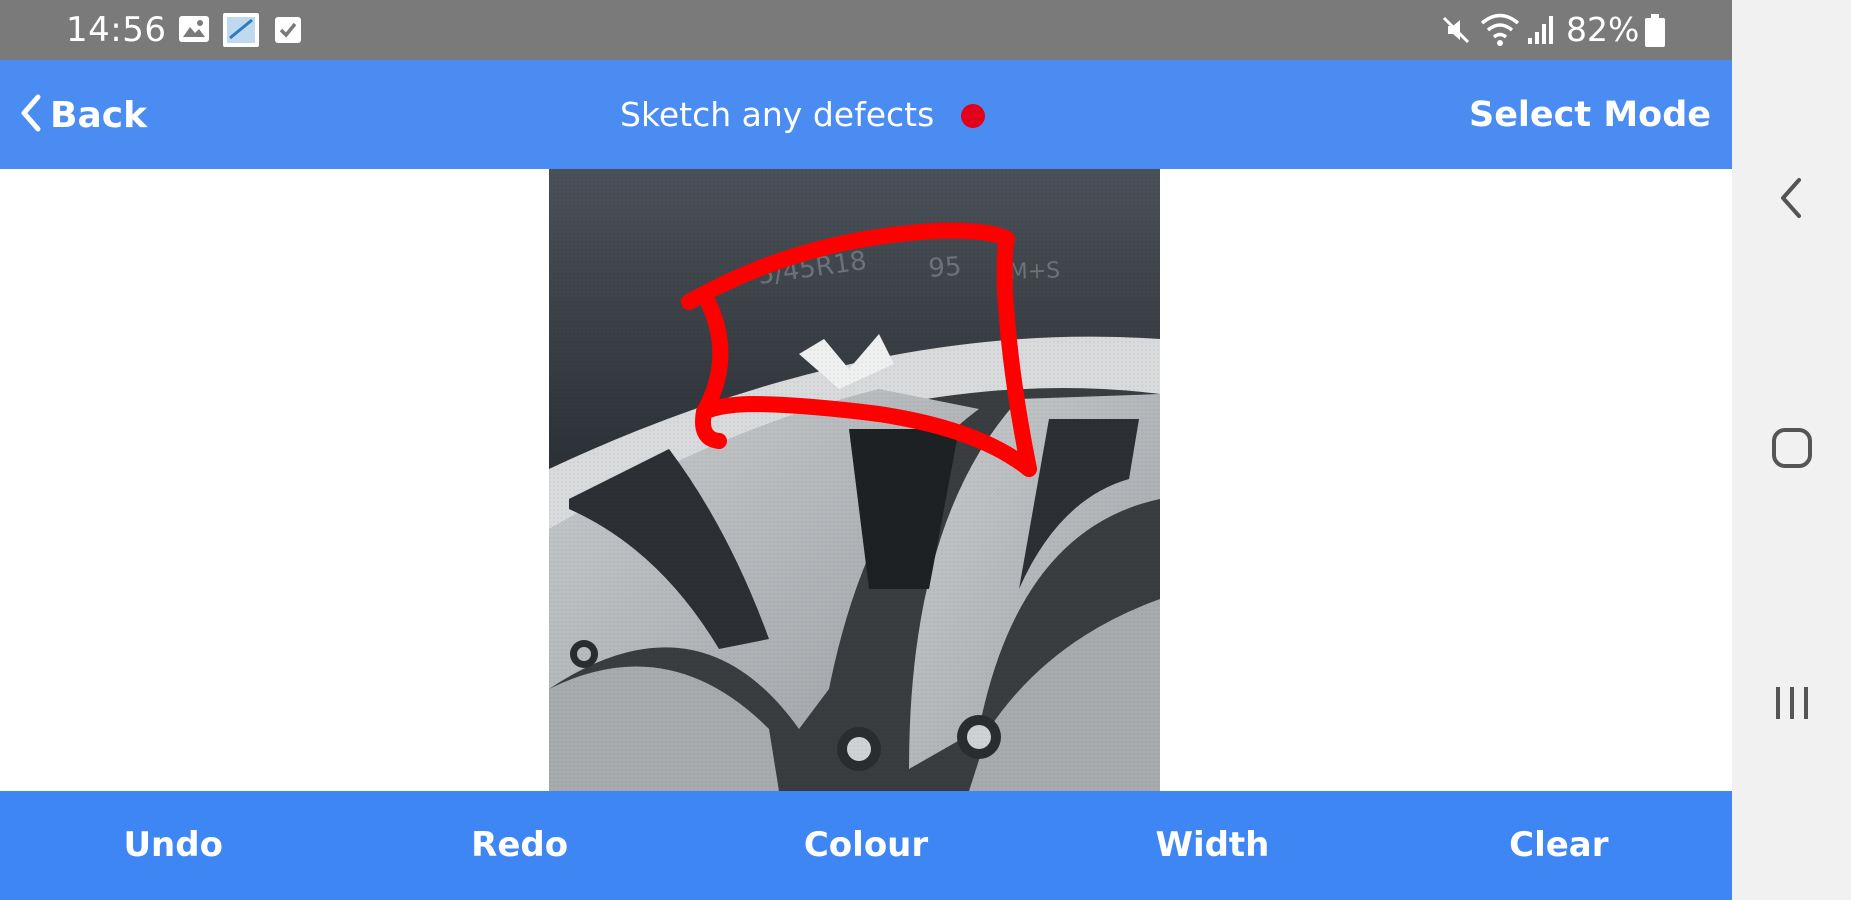 The image size is (1851, 900). I want to click on back-button: Back, so click(82, 115).